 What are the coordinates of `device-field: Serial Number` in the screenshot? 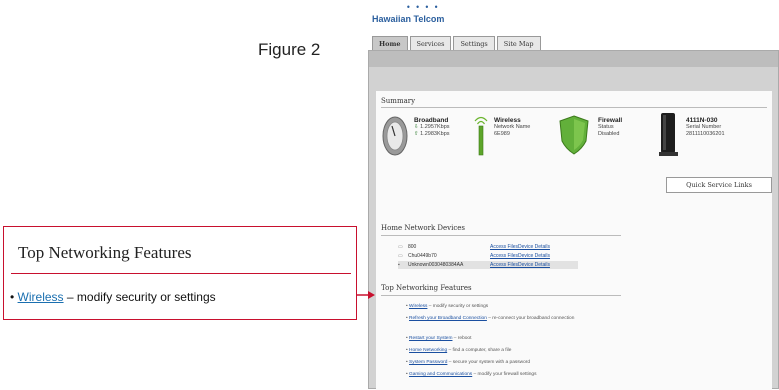 It's located at (704, 127).